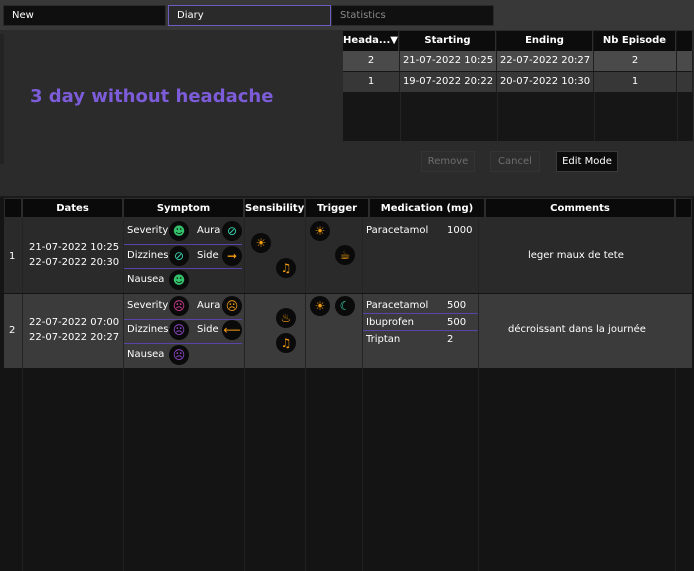 This screenshot has height=571, width=694. I want to click on tab-statistics: Statistics, so click(412, 15).